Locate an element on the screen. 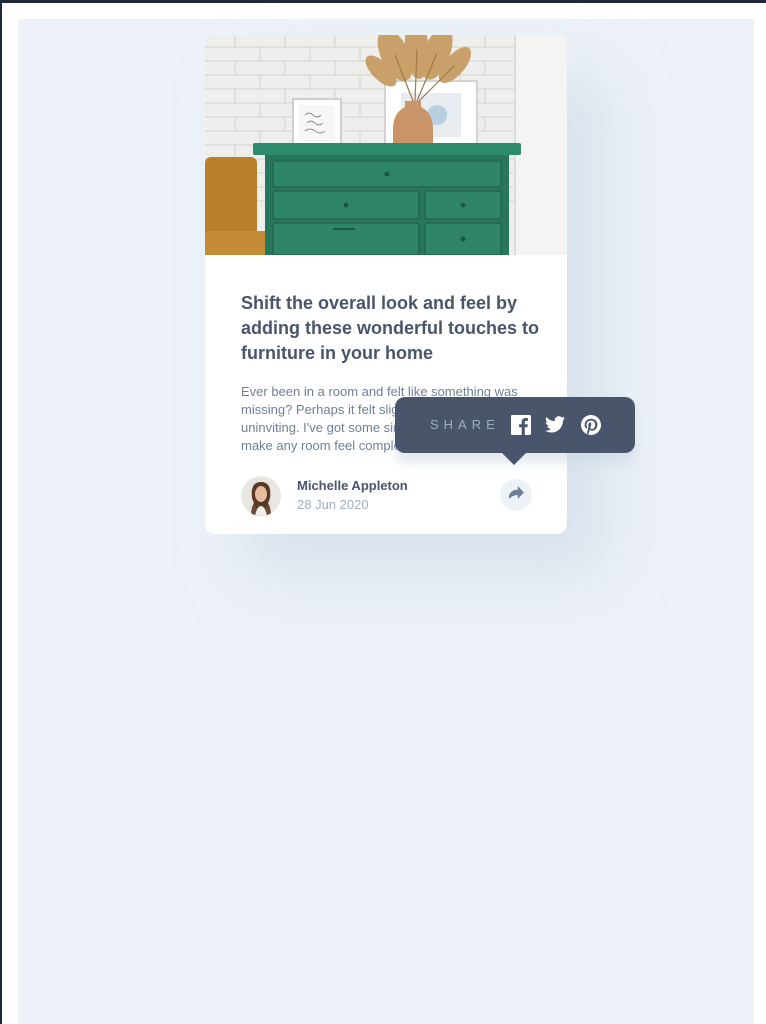  share-button is located at coordinates (516, 495).